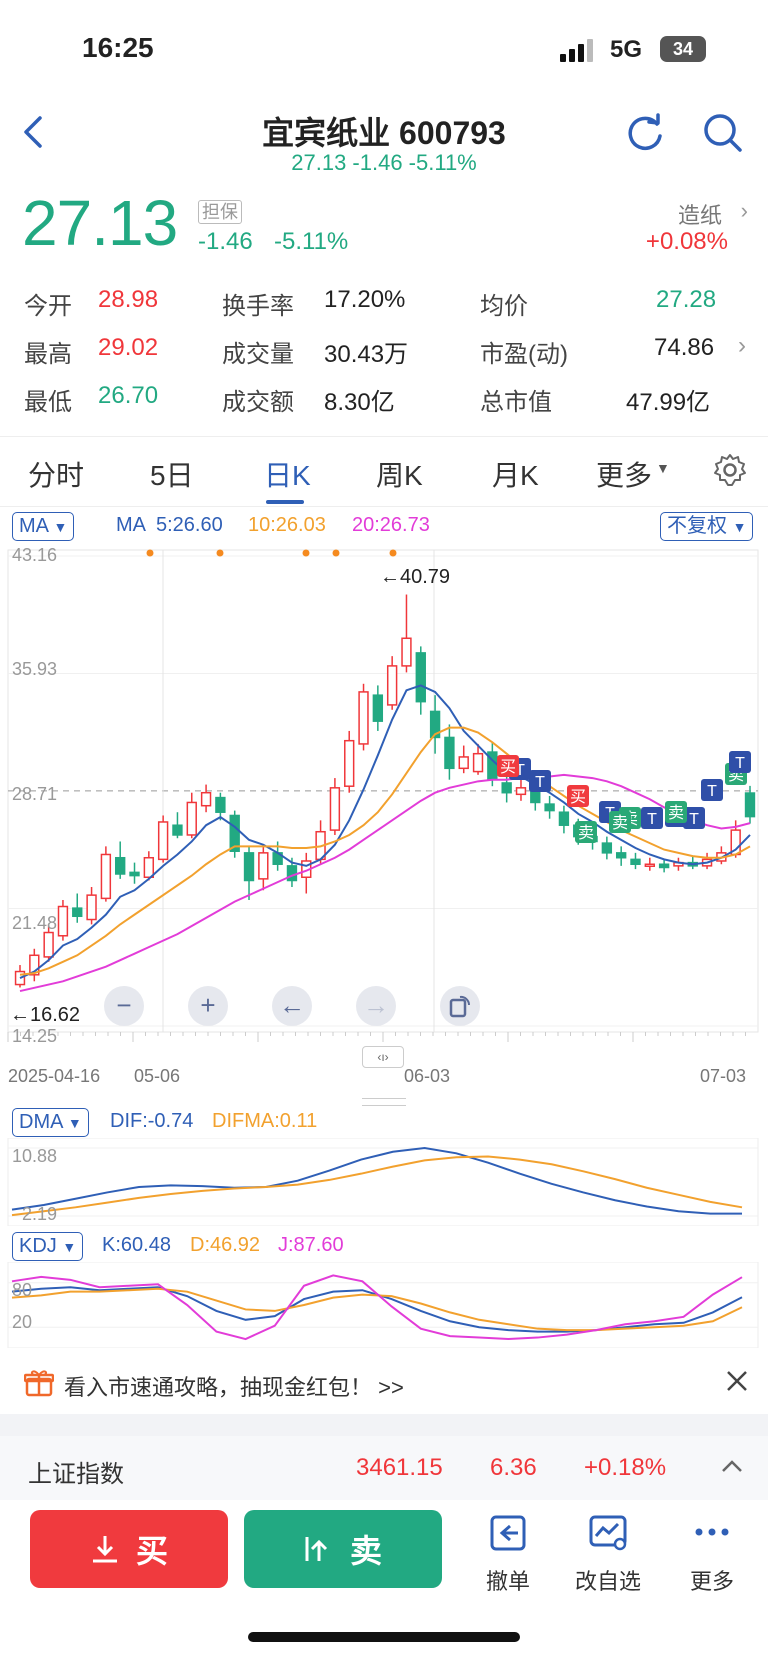 The width and height of the screenshot is (768, 1664). What do you see at coordinates (33, 526) in the screenshot?
I see `ma-chip-label: MA` at bounding box center [33, 526].